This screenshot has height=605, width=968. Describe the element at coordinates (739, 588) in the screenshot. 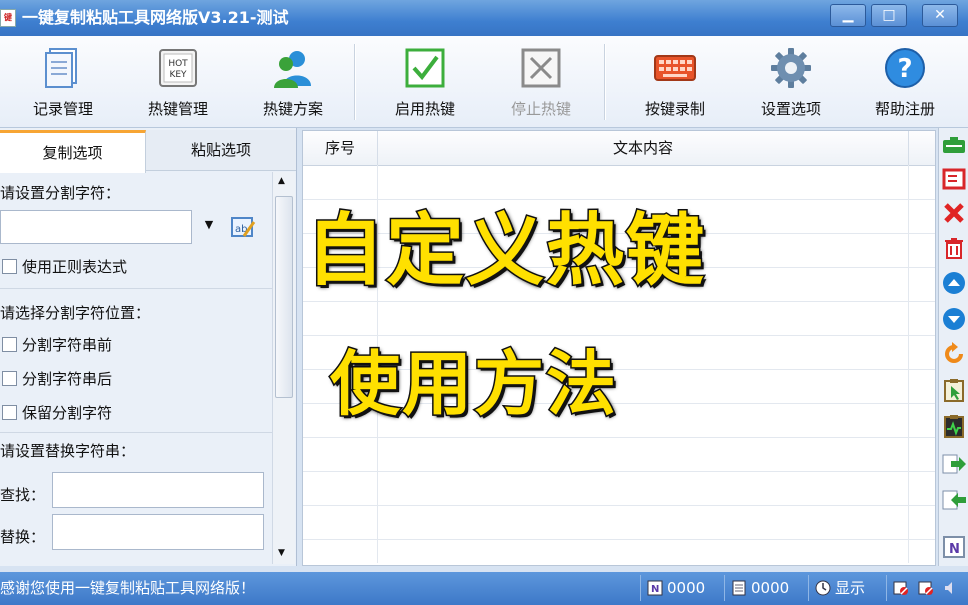

I see `document-small-icon` at that location.